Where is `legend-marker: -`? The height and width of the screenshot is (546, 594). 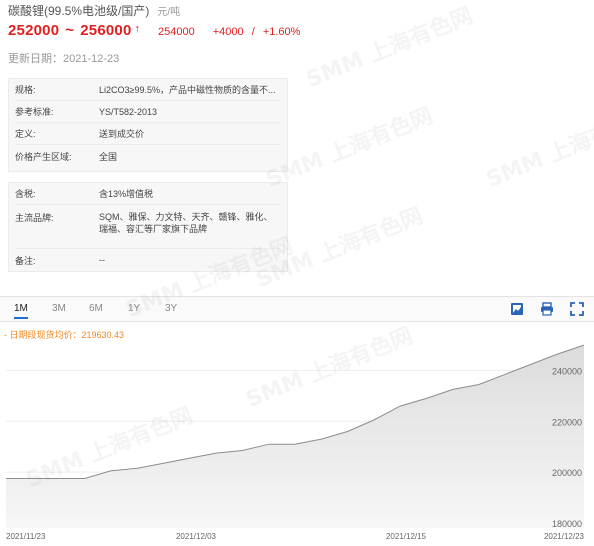
legend-marker: - is located at coordinates (5, 335).